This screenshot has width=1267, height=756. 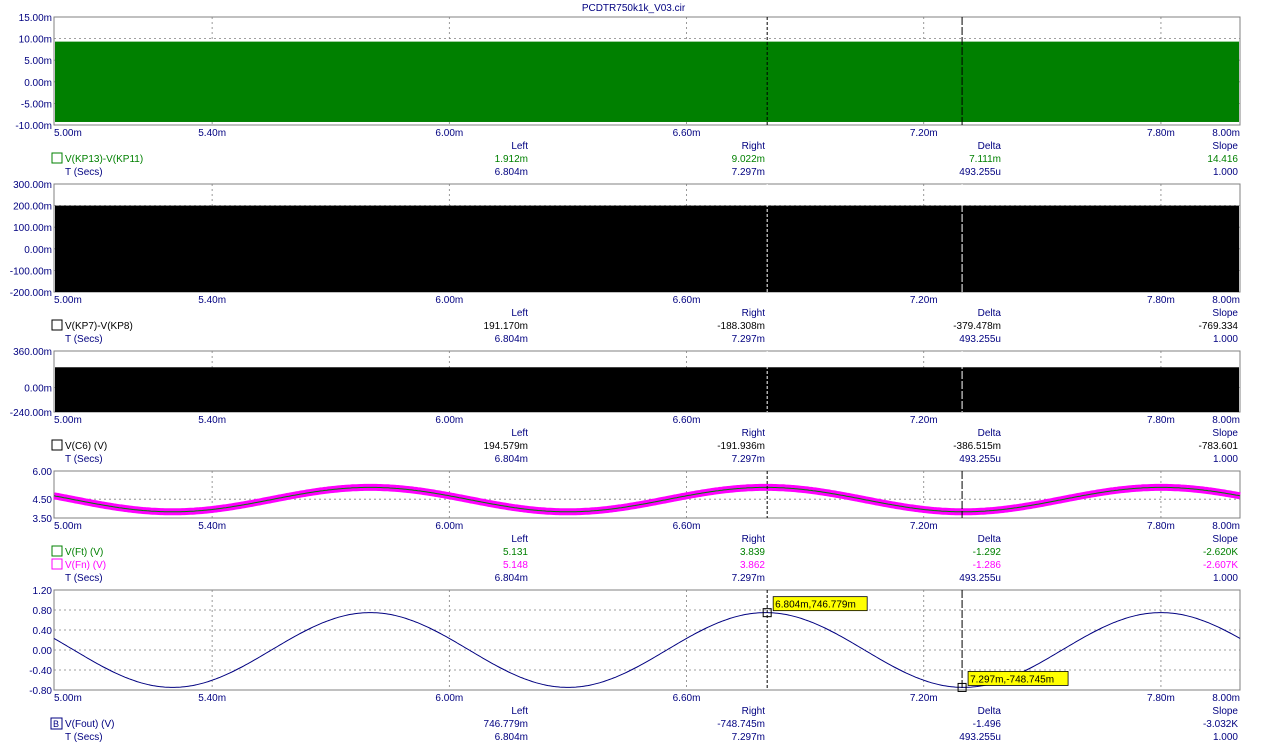 I want to click on y-tick-label: -240.00m, so click(x=31, y=413).